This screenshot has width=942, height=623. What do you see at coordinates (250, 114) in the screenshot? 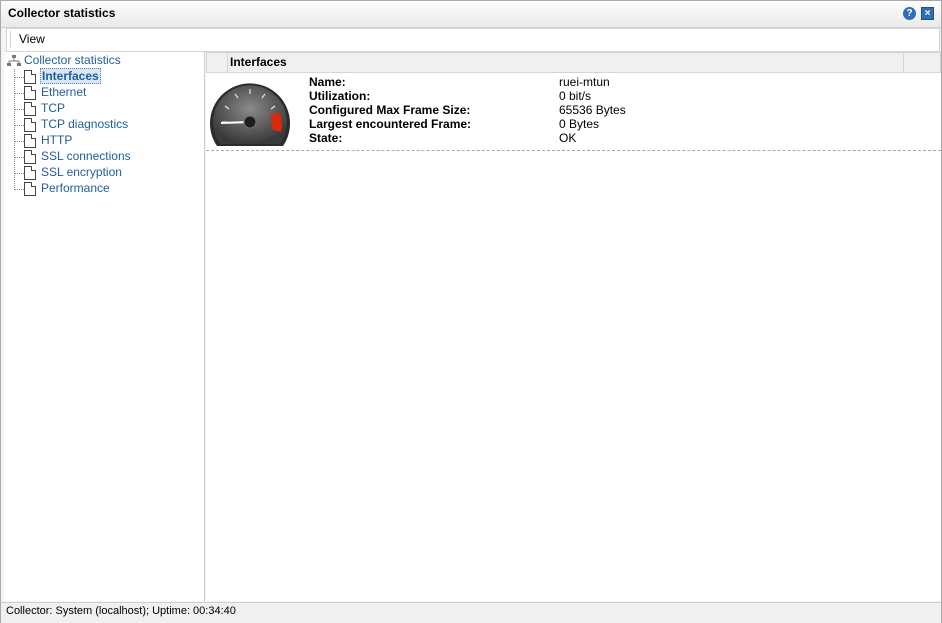
I see `speedometer-gauge-icon` at bounding box center [250, 114].